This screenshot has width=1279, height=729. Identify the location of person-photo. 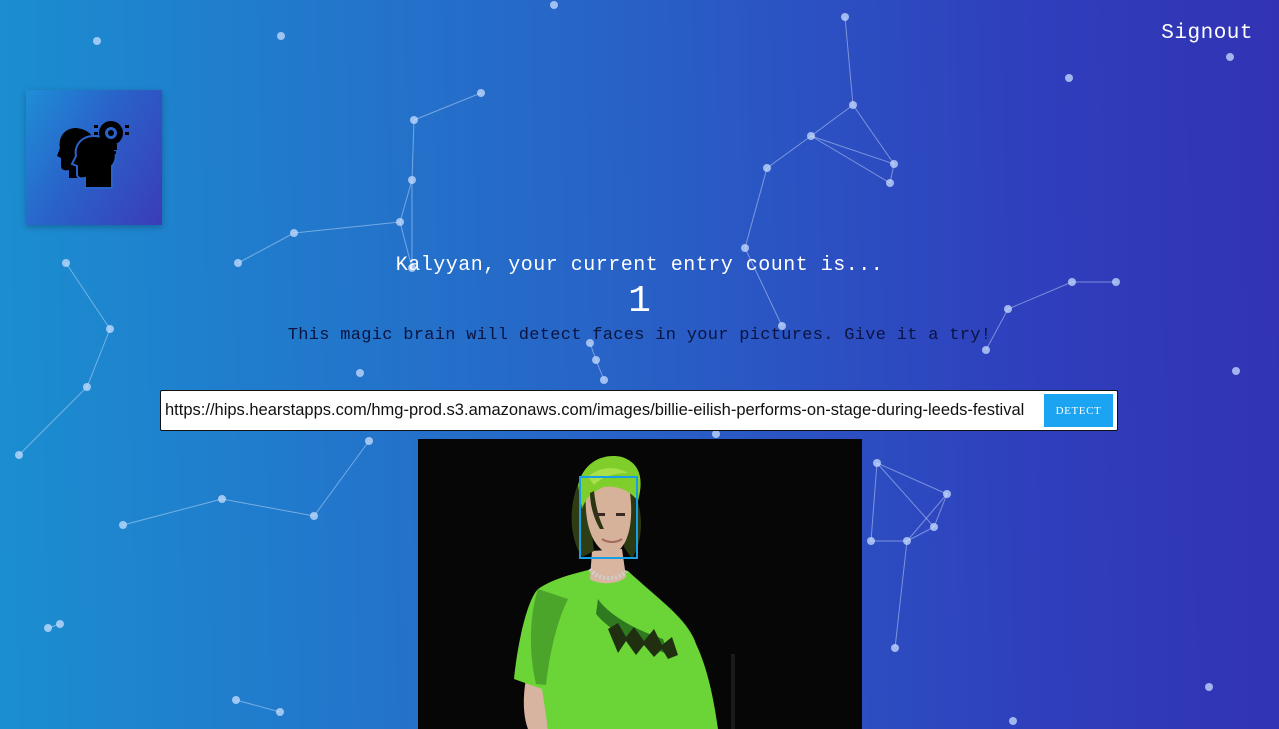
(640, 584).